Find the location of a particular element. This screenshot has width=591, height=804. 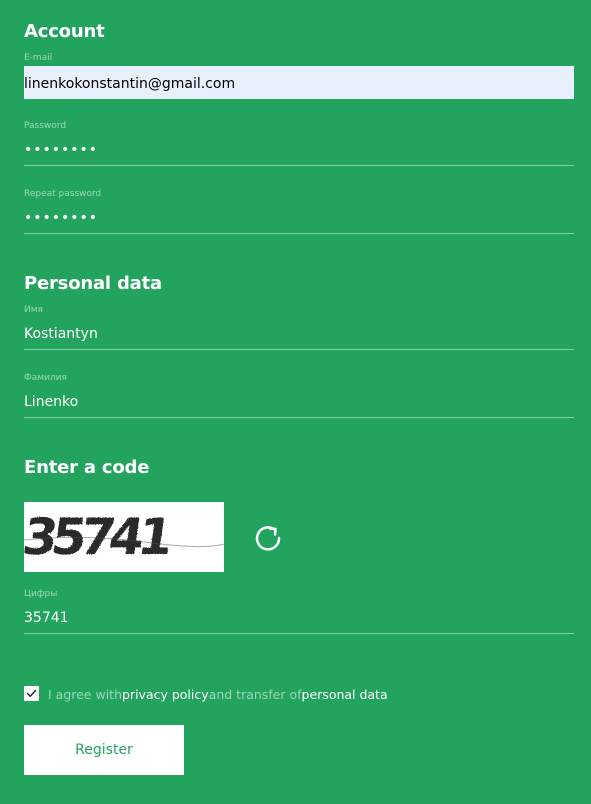

personal-data-heading: Personal data is located at coordinates (93, 283).